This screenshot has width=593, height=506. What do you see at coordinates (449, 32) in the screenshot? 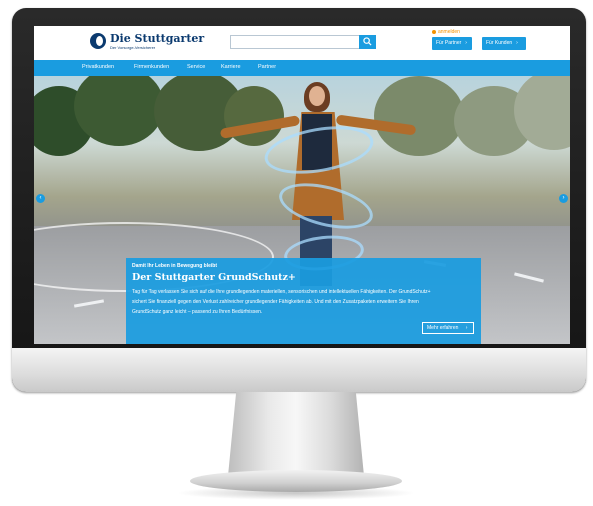
I see `login-label: anmelden` at bounding box center [449, 32].